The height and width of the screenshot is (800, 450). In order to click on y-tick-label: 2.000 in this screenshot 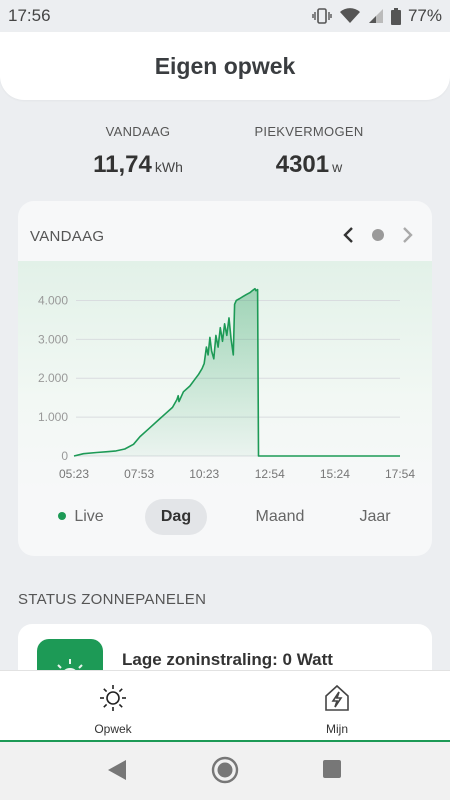, I will do `click(53, 378)`.